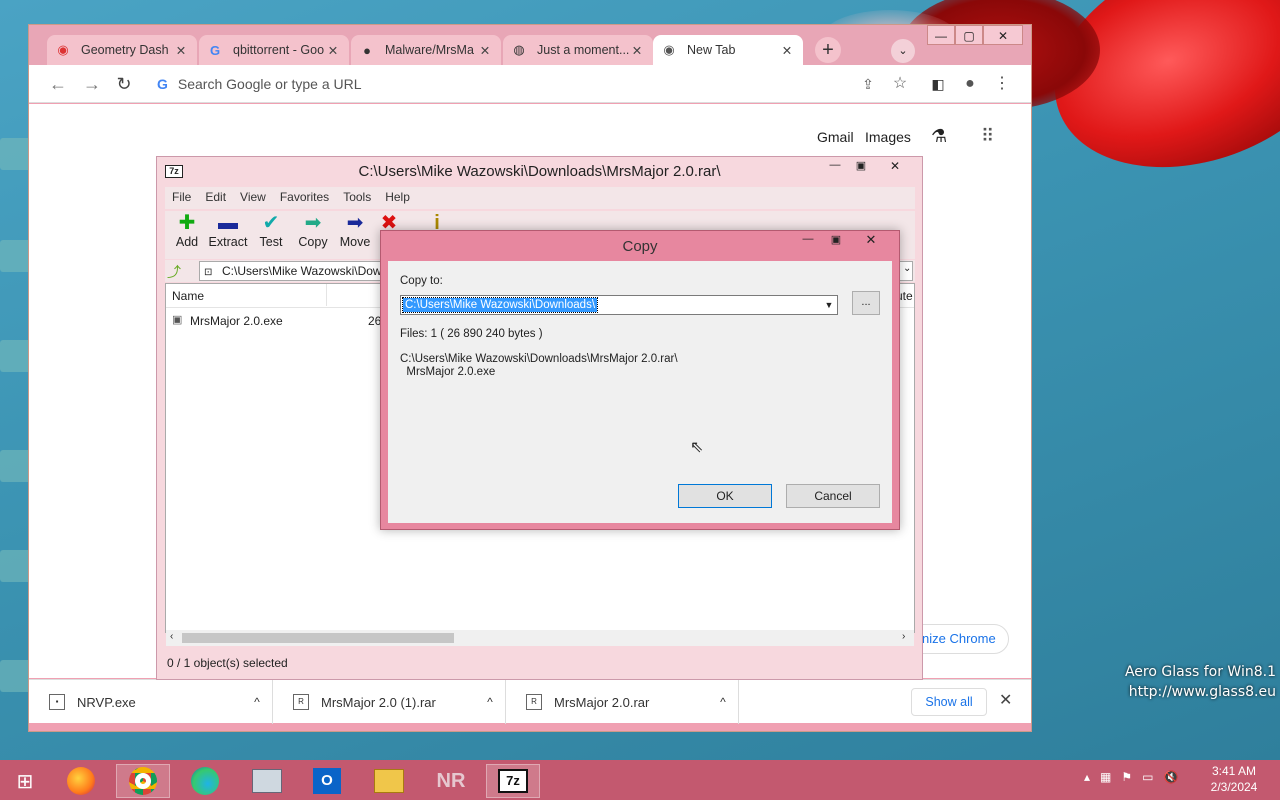  What do you see at coordinates (124, 84) in the screenshot?
I see `reload-icon: ↻` at bounding box center [124, 84].